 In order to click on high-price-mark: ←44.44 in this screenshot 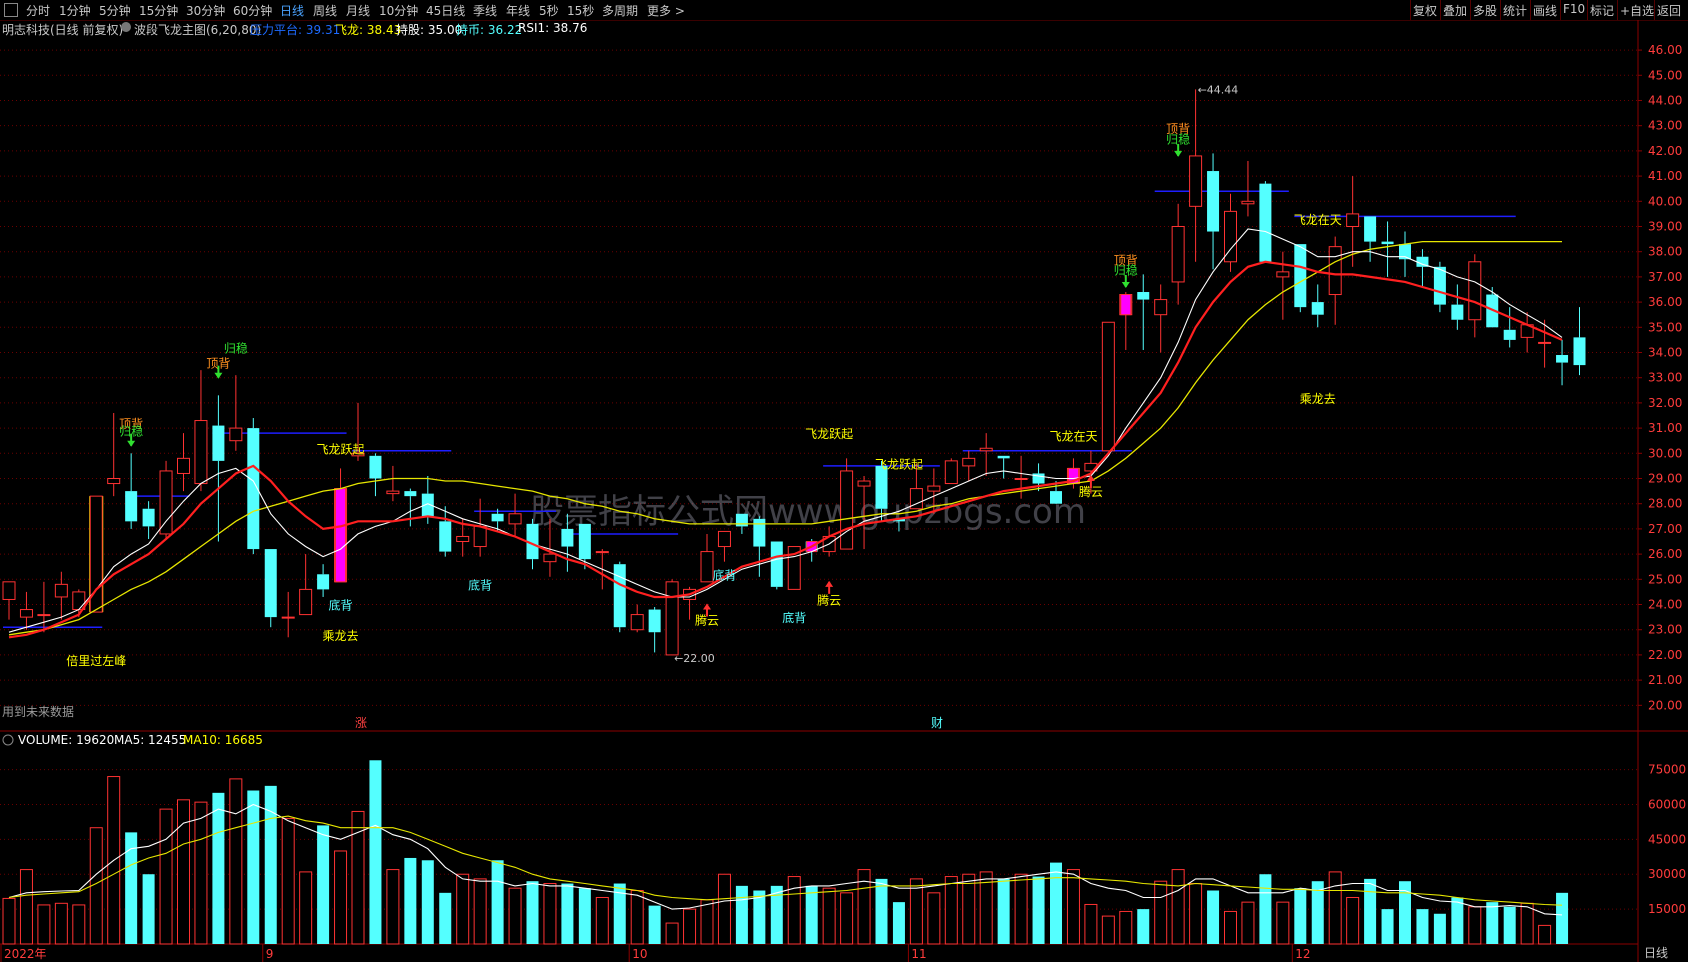, I will do `click(1218, 89)`.